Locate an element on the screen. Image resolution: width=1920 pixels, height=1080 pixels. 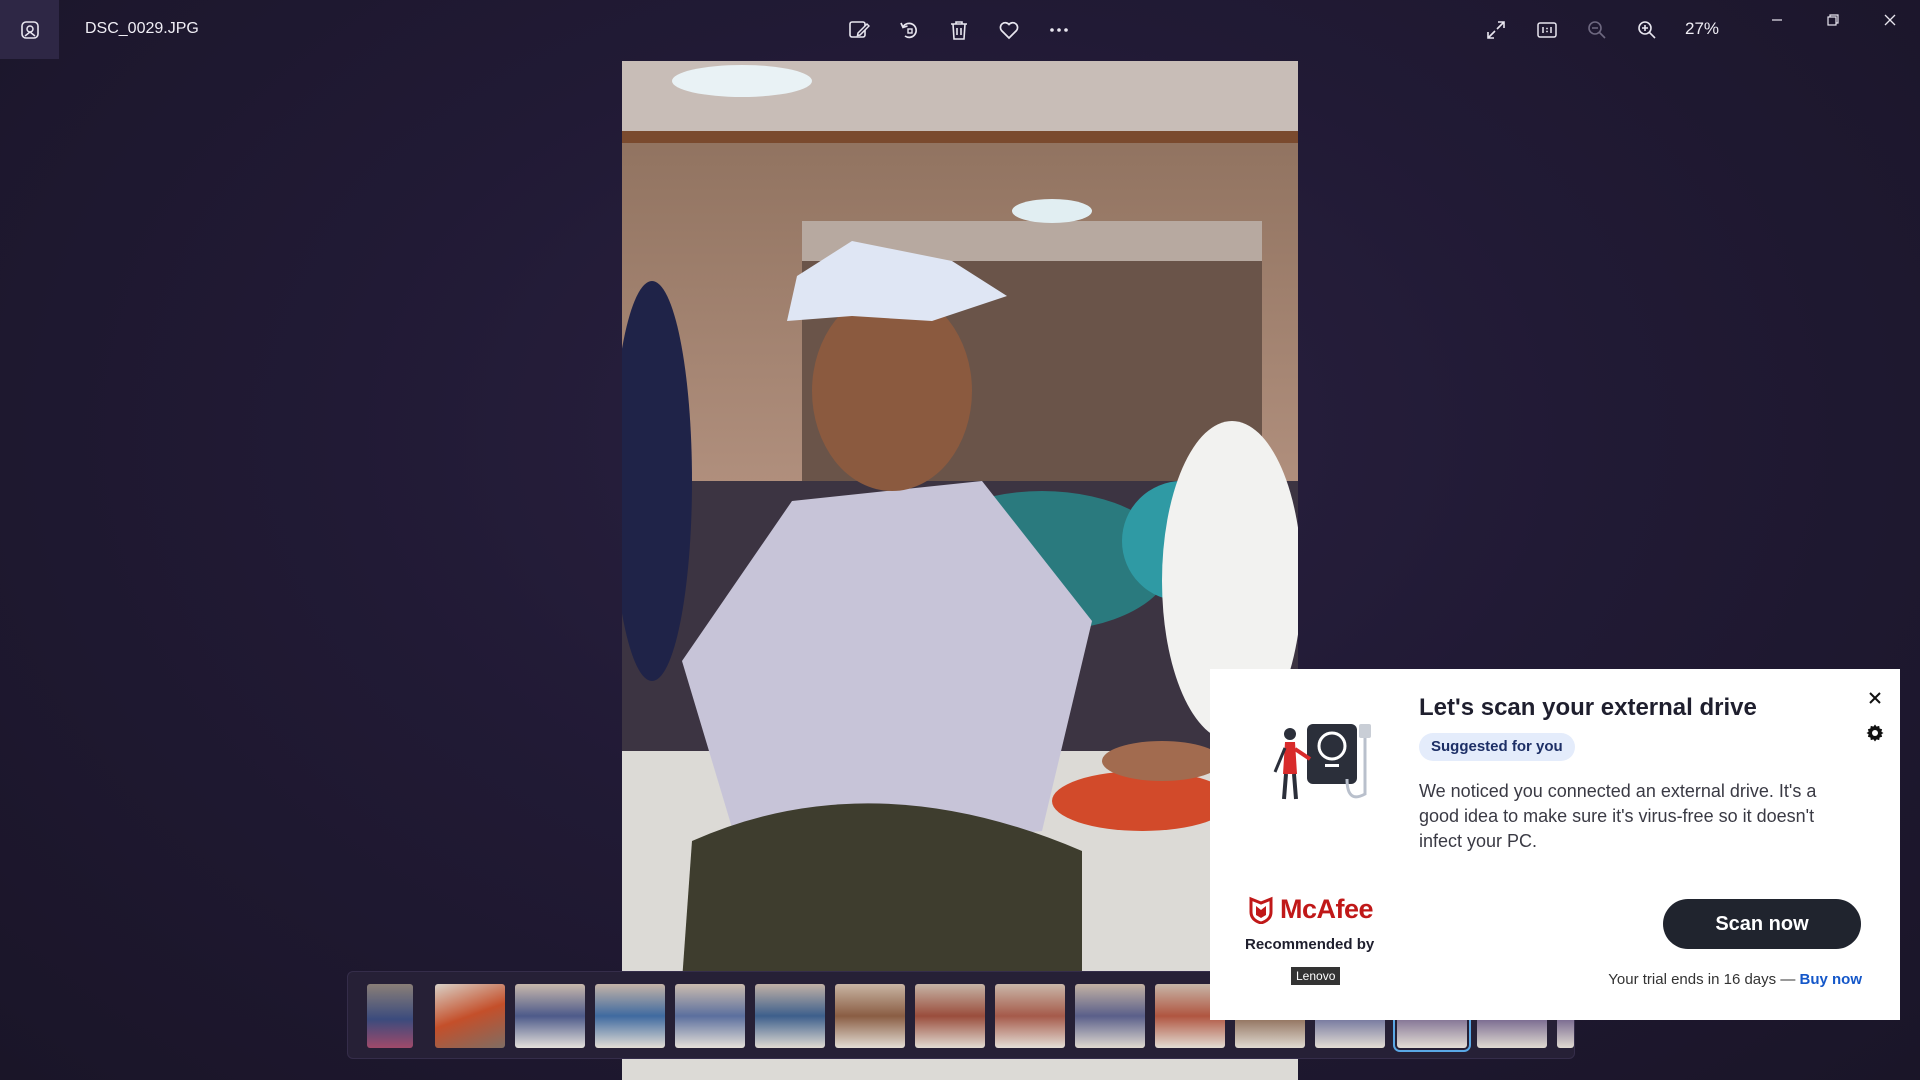
minimize-button is located at coordinates (1777, 20).